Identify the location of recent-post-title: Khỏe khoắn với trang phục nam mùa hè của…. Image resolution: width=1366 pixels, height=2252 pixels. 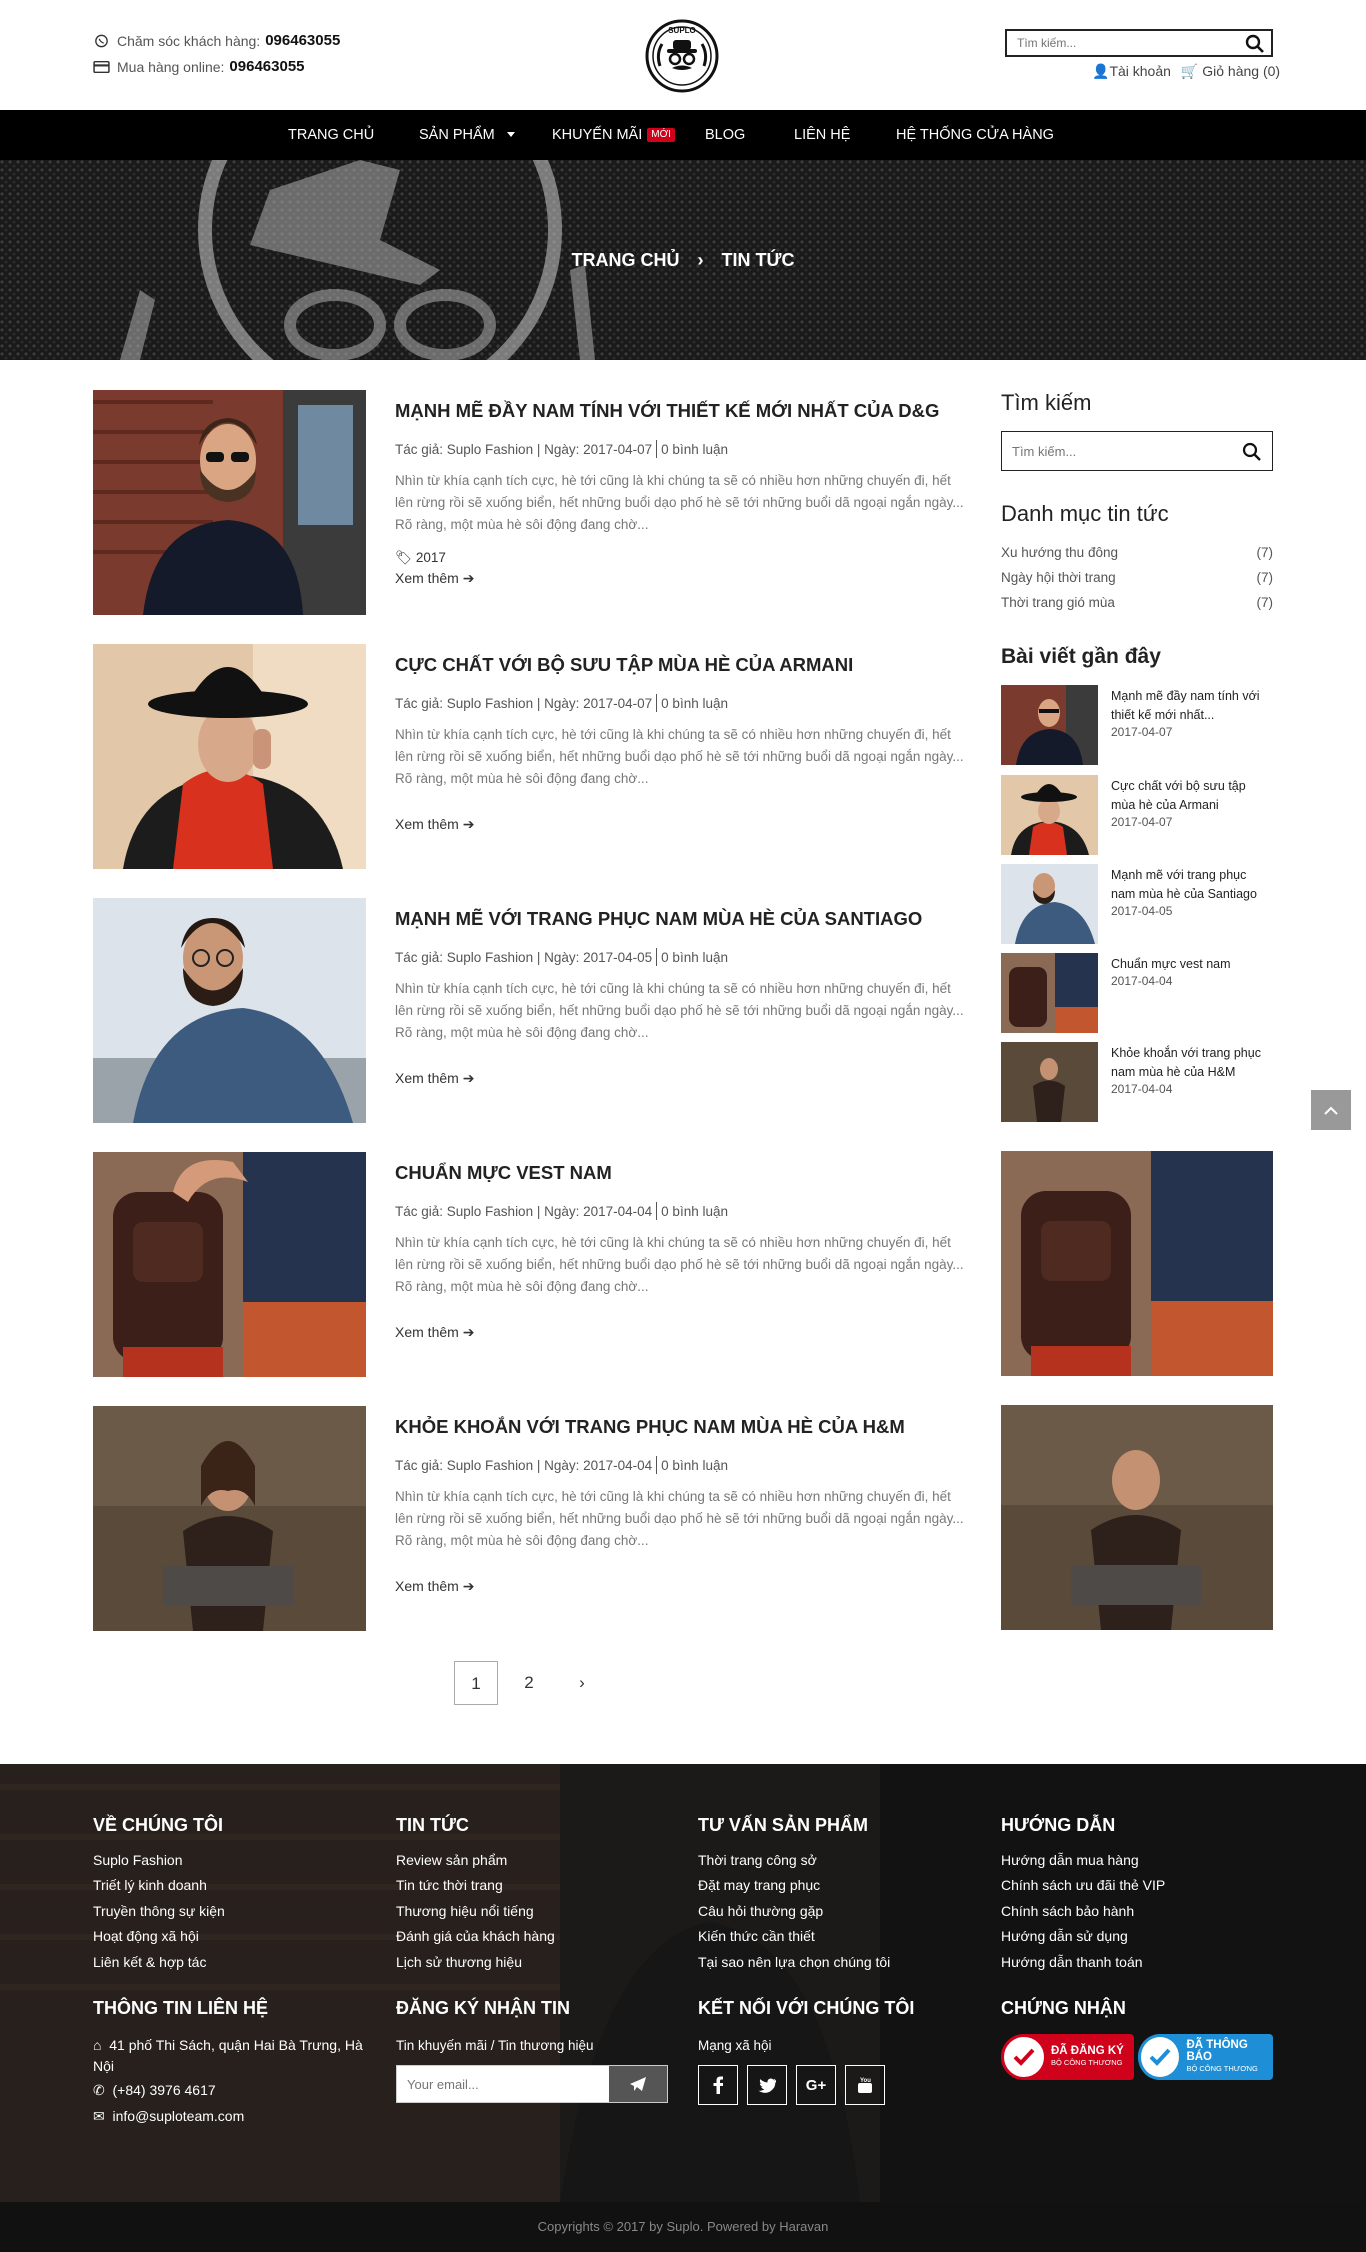
(1191, 1063).